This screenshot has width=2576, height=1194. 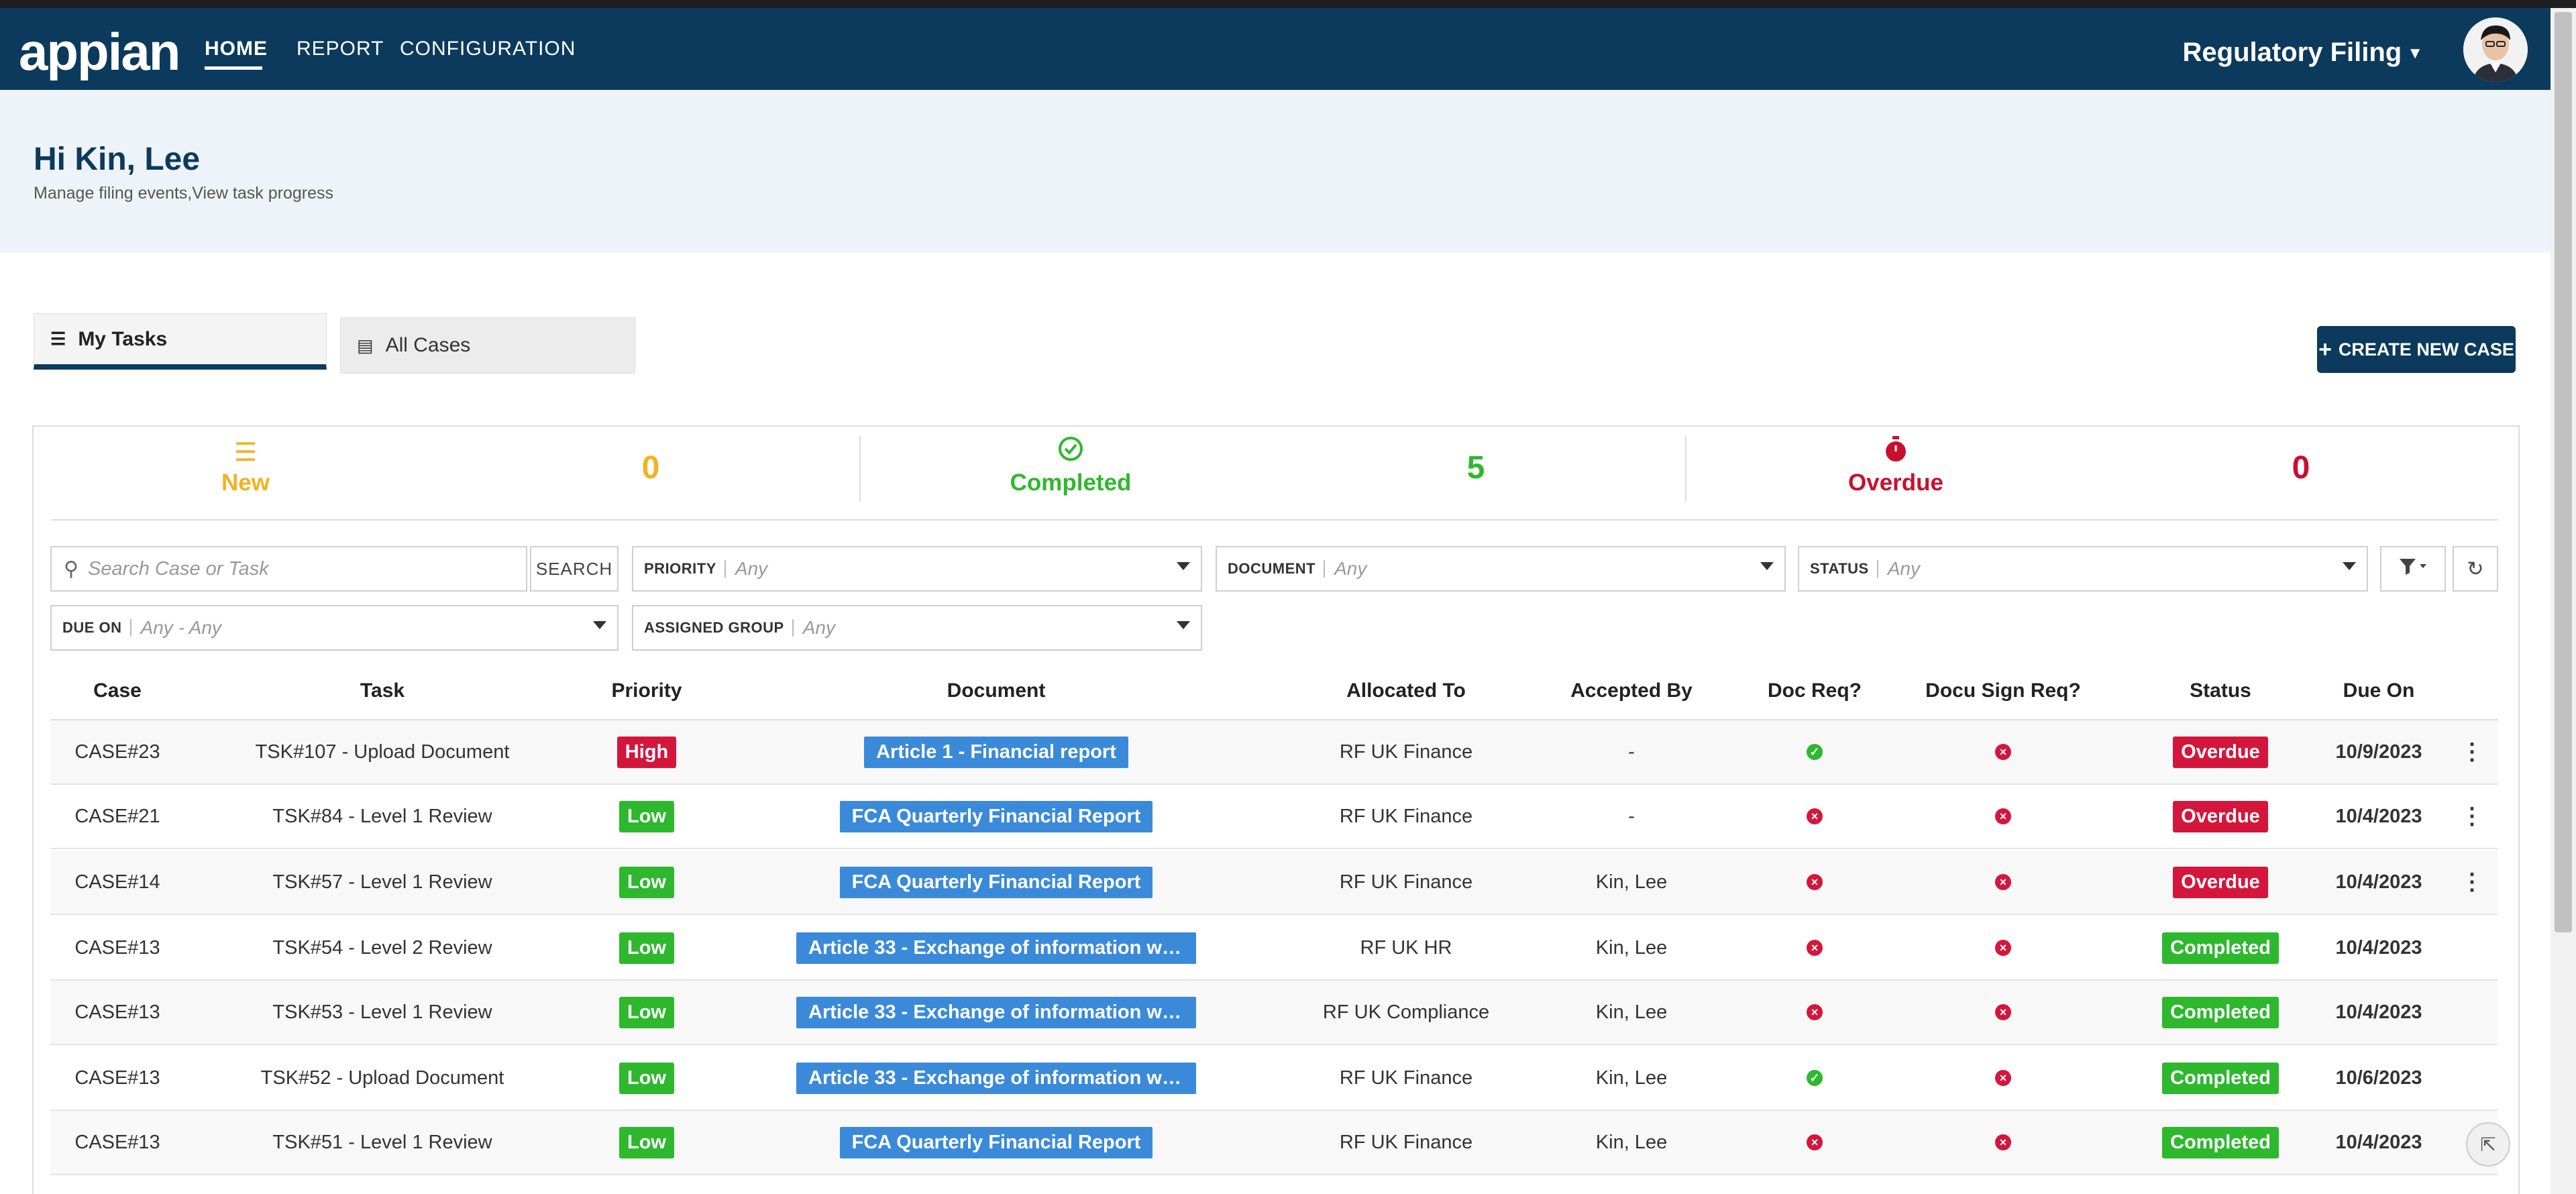 I want to click on column-header-case: Case, so click(x=117, y=691).